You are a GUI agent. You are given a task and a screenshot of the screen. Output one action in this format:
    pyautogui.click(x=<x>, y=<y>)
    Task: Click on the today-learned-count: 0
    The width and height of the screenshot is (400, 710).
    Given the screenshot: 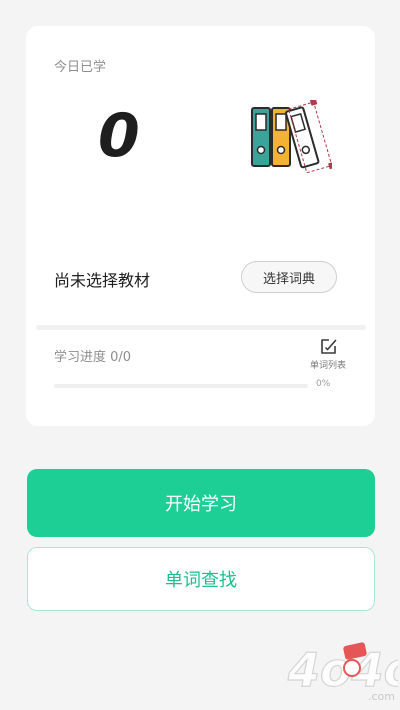 What is the action you would take?
    pyautogui.click(x=119, y=136)
    